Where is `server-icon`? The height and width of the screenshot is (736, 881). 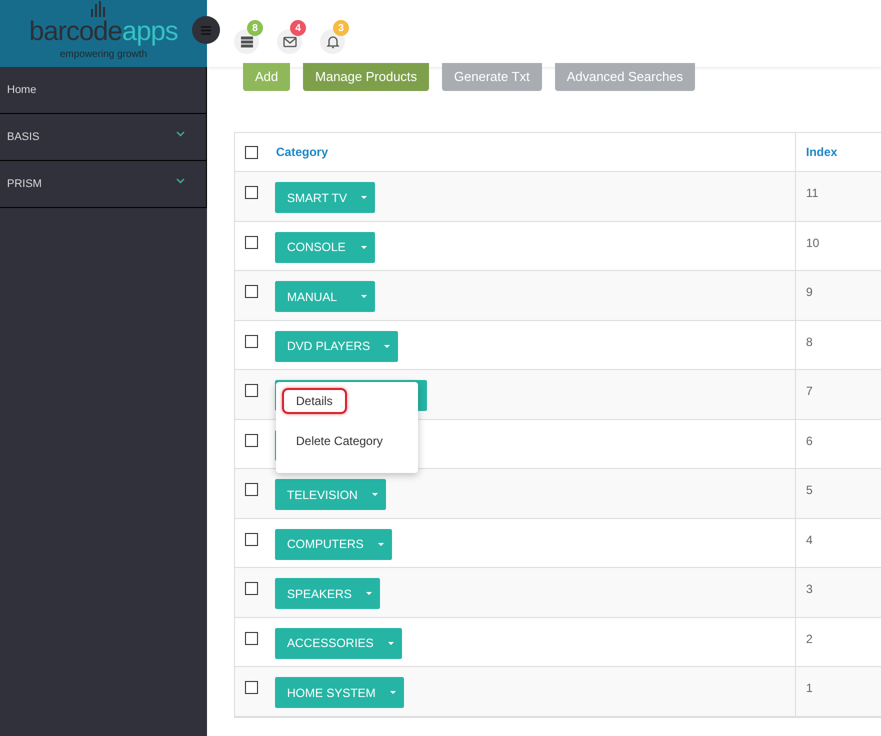 server-icon is located at coordinates (246, 42).